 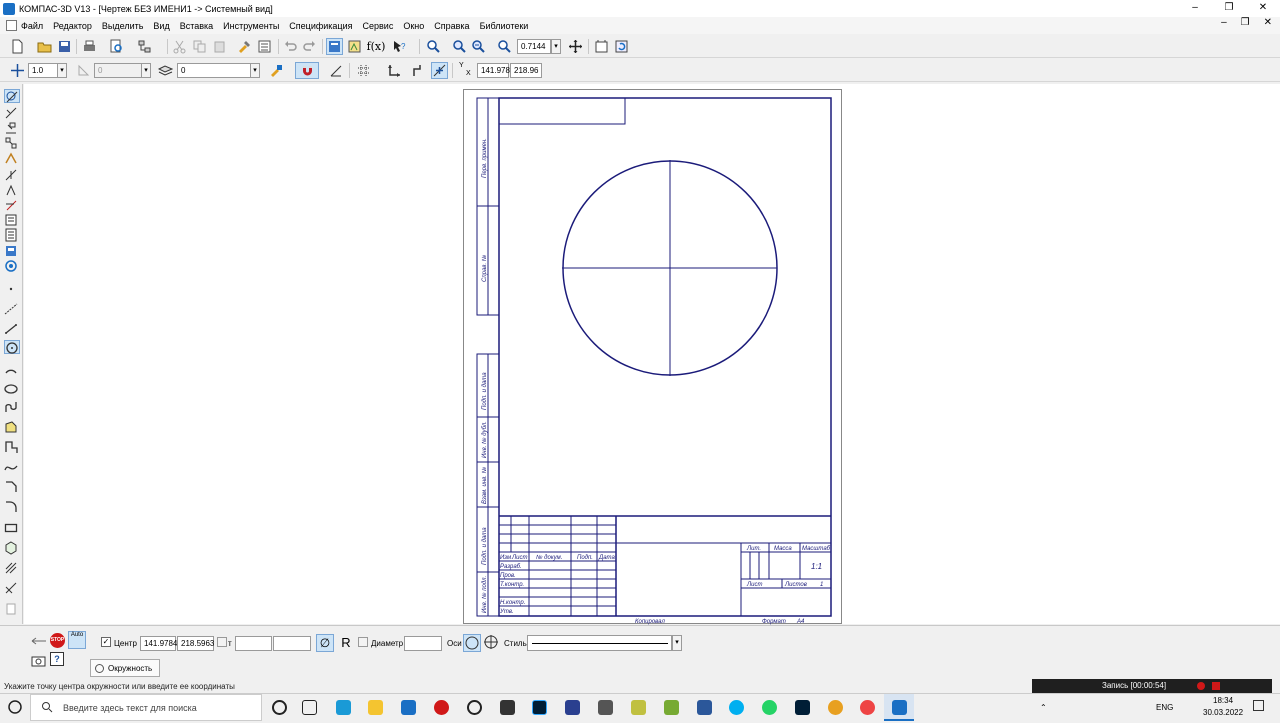 What do you see at coordinates (15, 707) in the screenshot?
I see `start-button` at bounding box center [15, 707].